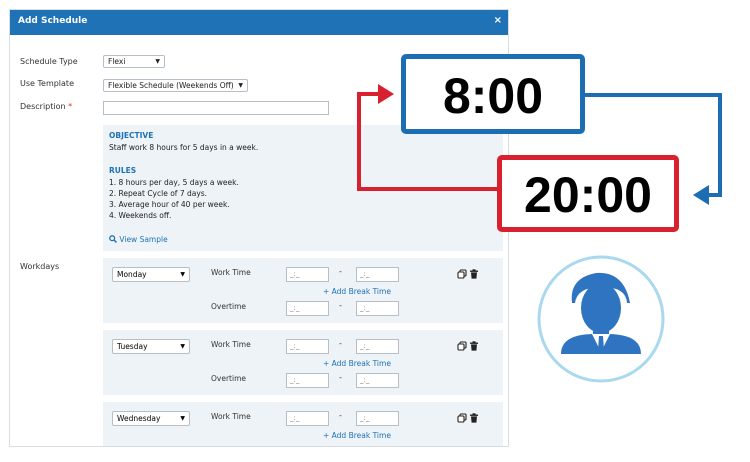  I want to click on user-avatar-icon, so click(601, 319).